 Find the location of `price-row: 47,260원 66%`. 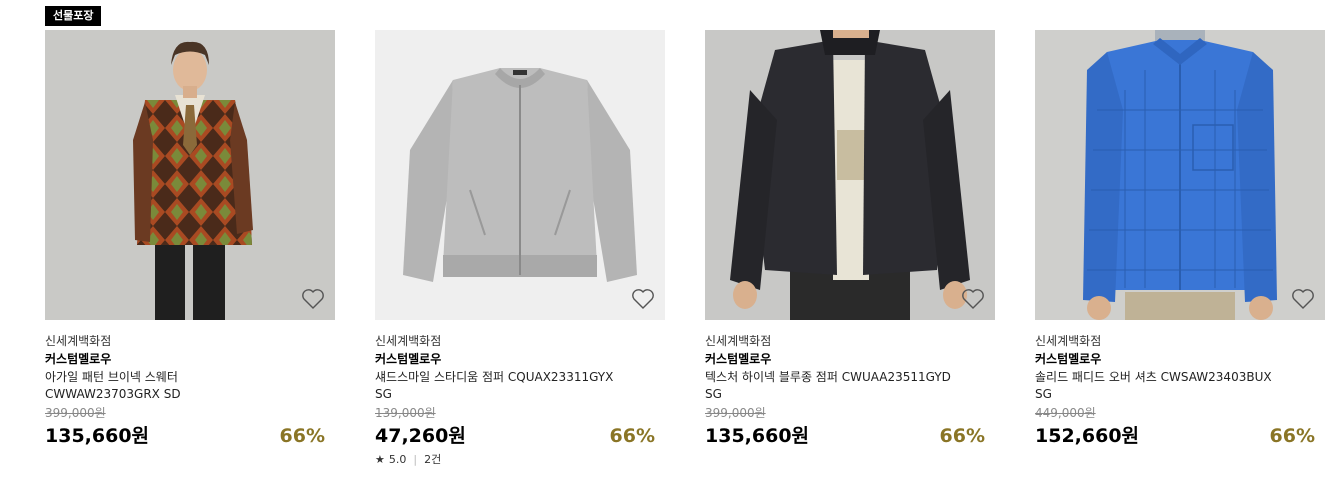

price-row: 47,260원 66% is located at coordinates (515, 434).